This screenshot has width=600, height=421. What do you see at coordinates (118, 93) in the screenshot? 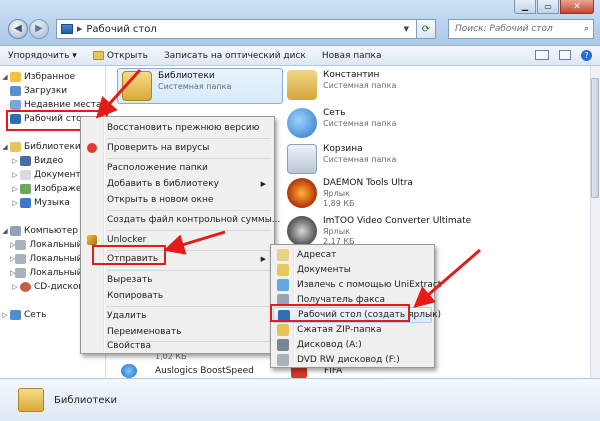
I see `arrow-to-desktop` at bounding box center [118, 93].